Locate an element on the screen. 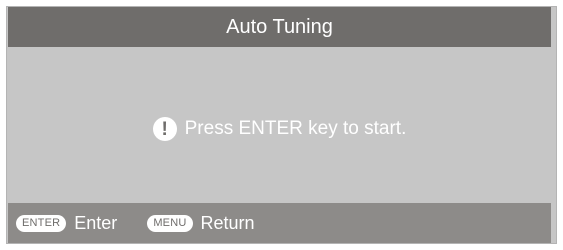 The height and width of the screenshot is (250, 563). menu-hint: MENU Return is located at coordinates (201, 223).